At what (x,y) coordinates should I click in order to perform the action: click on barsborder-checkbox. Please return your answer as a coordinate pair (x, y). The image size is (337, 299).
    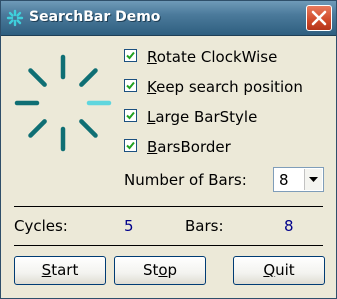
    Looking at the image, I should click on (130, 145).